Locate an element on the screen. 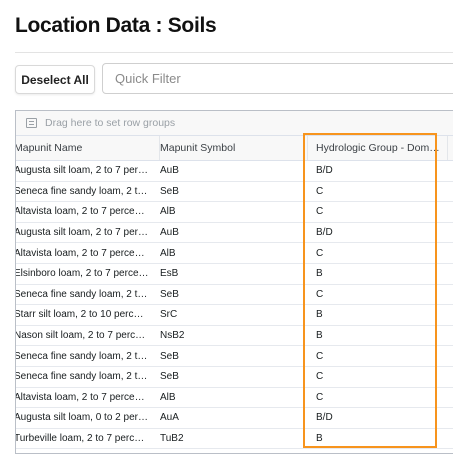  row-group-hint: Drag here to set row groups is located at coordinates (110, 123).